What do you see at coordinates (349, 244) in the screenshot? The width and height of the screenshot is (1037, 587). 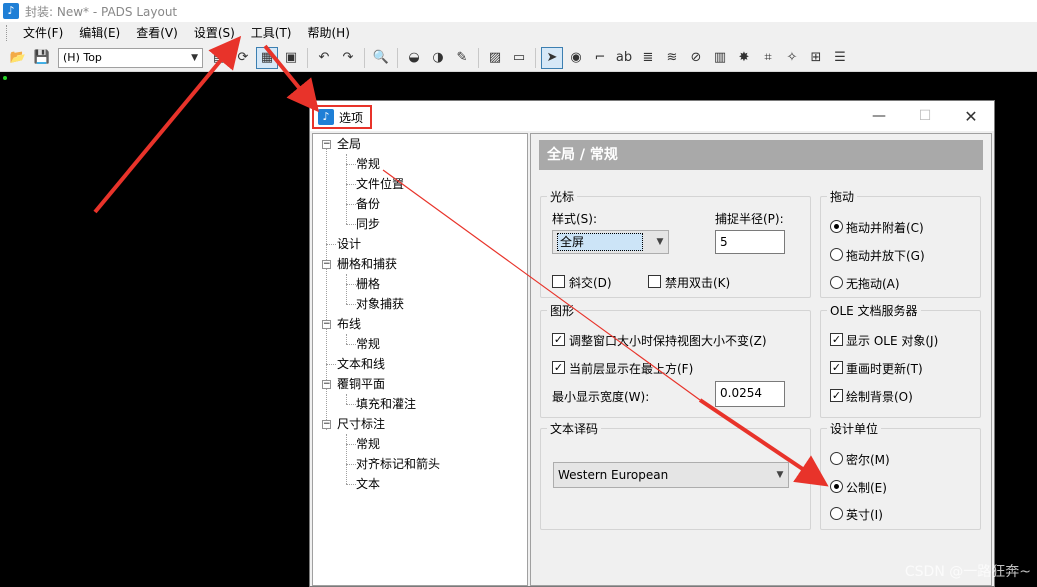 I see `tree-item-design: 设计` at bounding box center [349, 244].